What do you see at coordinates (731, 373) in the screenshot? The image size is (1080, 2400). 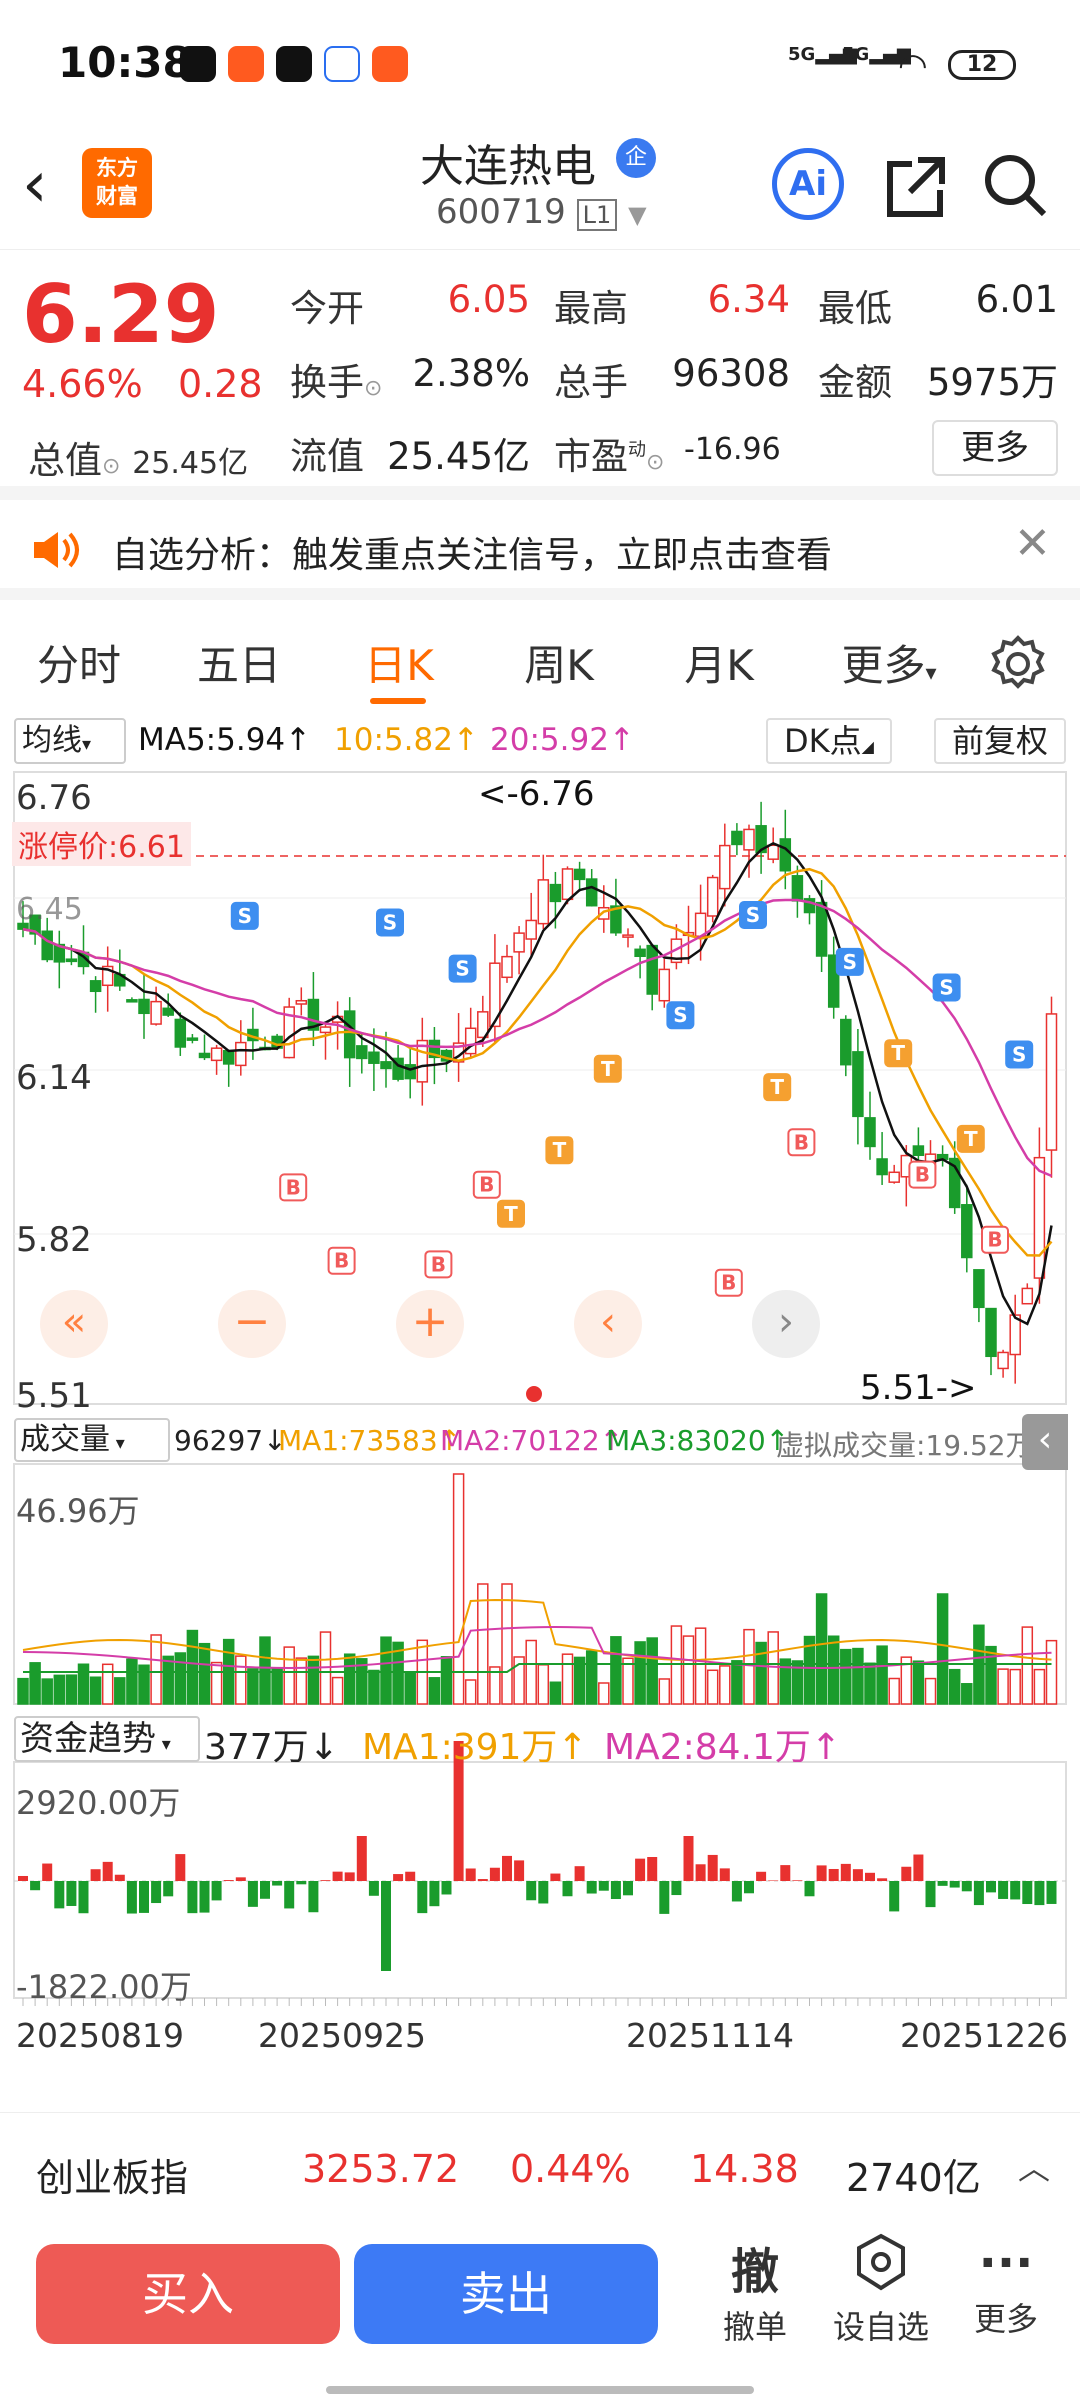 I see `volume-value: 96308` at bounding box center [731, 373].